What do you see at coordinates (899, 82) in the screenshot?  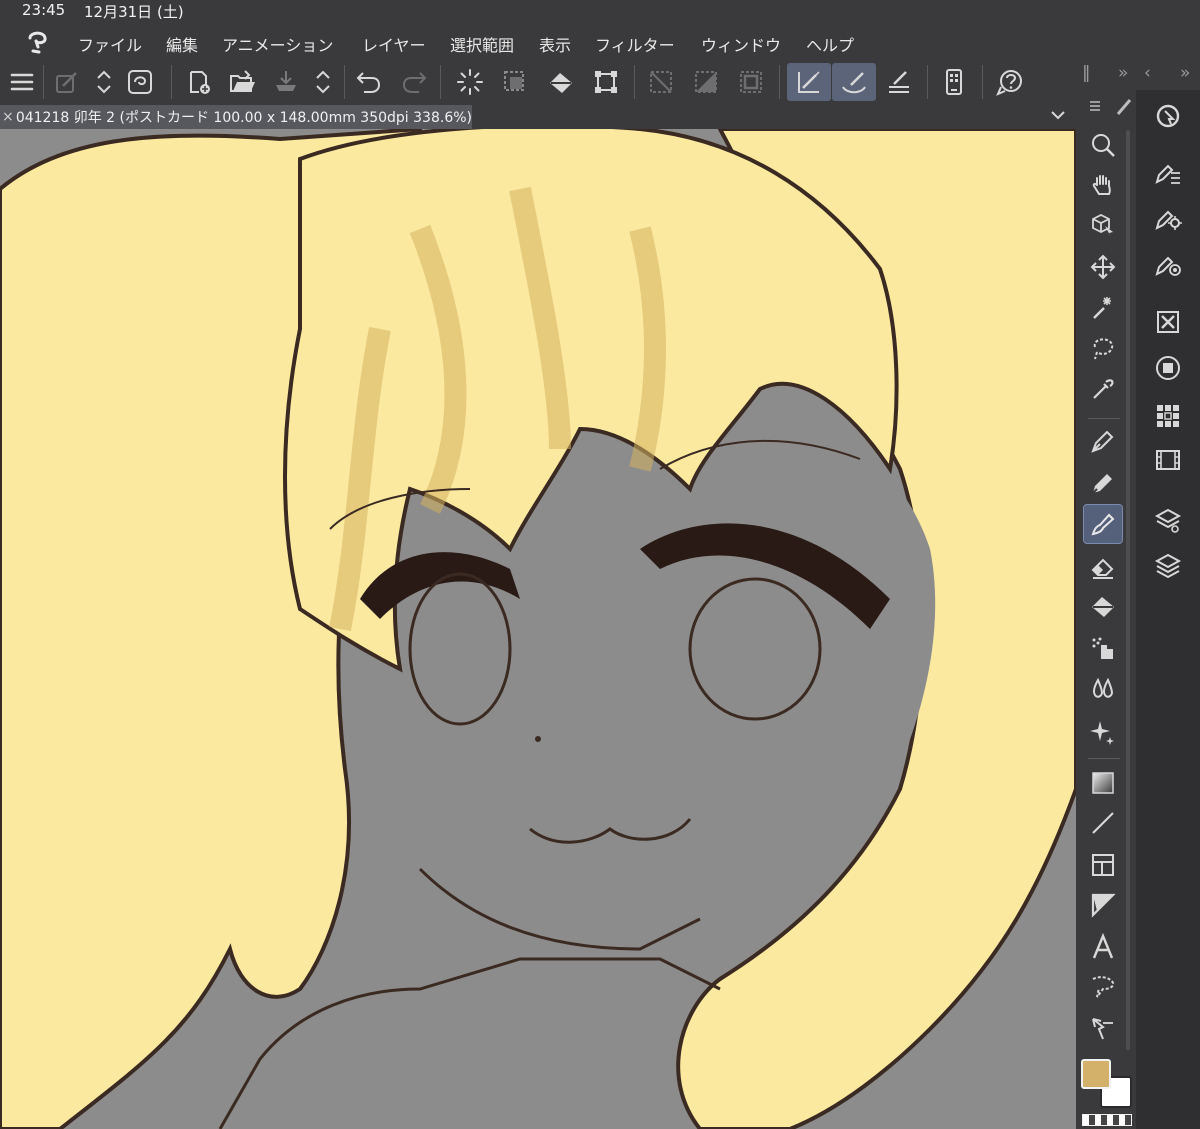 I see `baseline-snap-icon` at bounding box center [899, 82].